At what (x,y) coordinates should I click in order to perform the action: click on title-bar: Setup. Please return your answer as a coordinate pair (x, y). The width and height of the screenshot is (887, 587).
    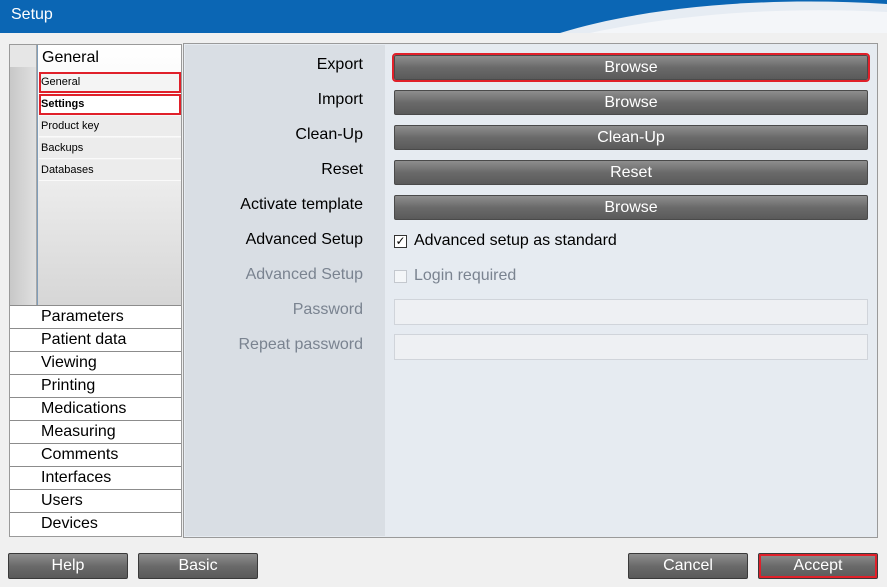
    Looking at the image, I should click on (443, 16).